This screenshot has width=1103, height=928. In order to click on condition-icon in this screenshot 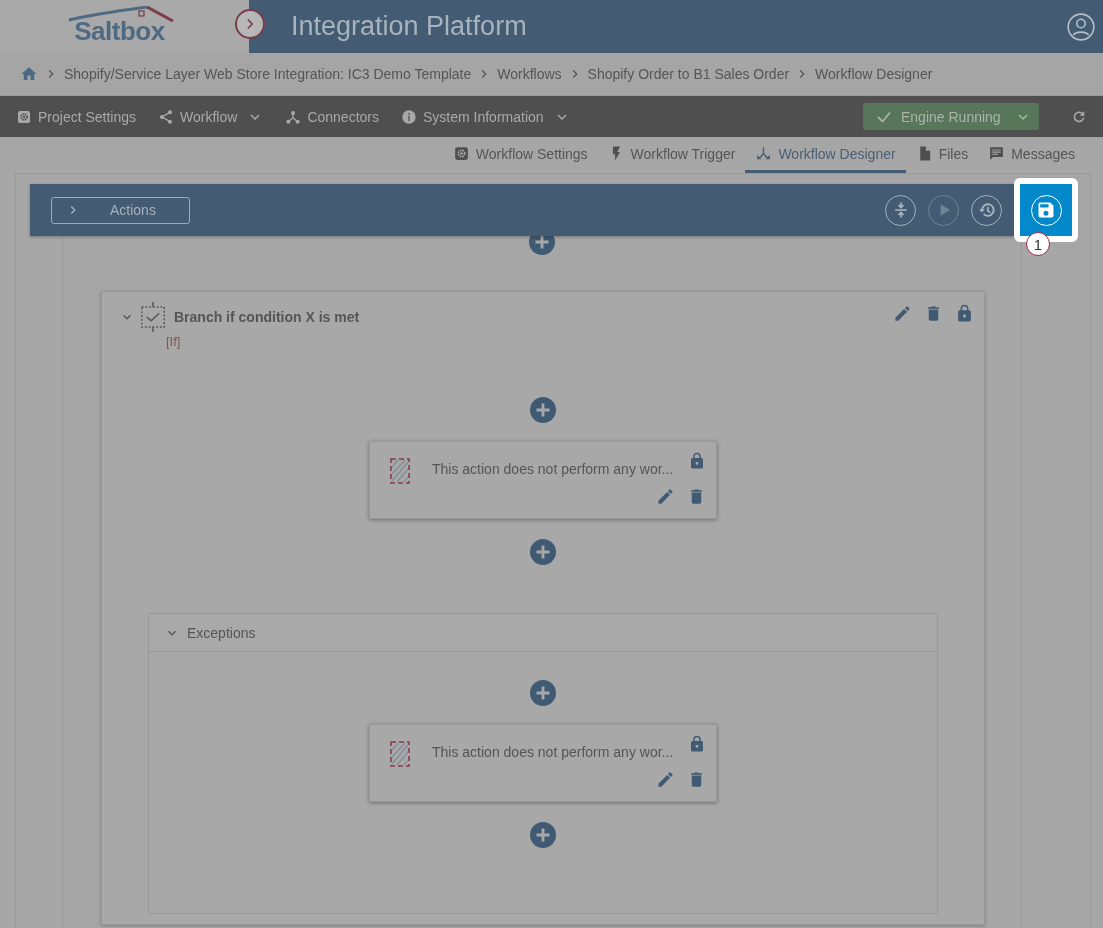, I will do `click(153, 317)`.